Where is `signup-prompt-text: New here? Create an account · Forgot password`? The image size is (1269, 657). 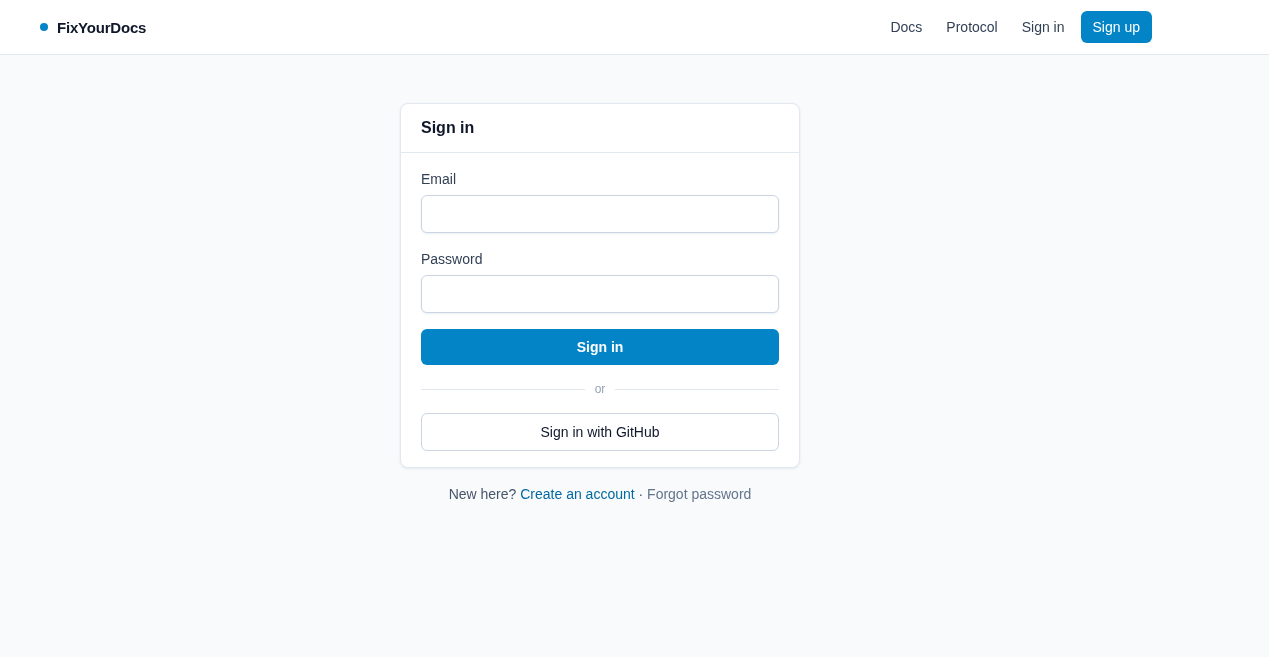 signup-prompt-text: New here? Create an account · Forgot password is located at coordinates (600, 494).